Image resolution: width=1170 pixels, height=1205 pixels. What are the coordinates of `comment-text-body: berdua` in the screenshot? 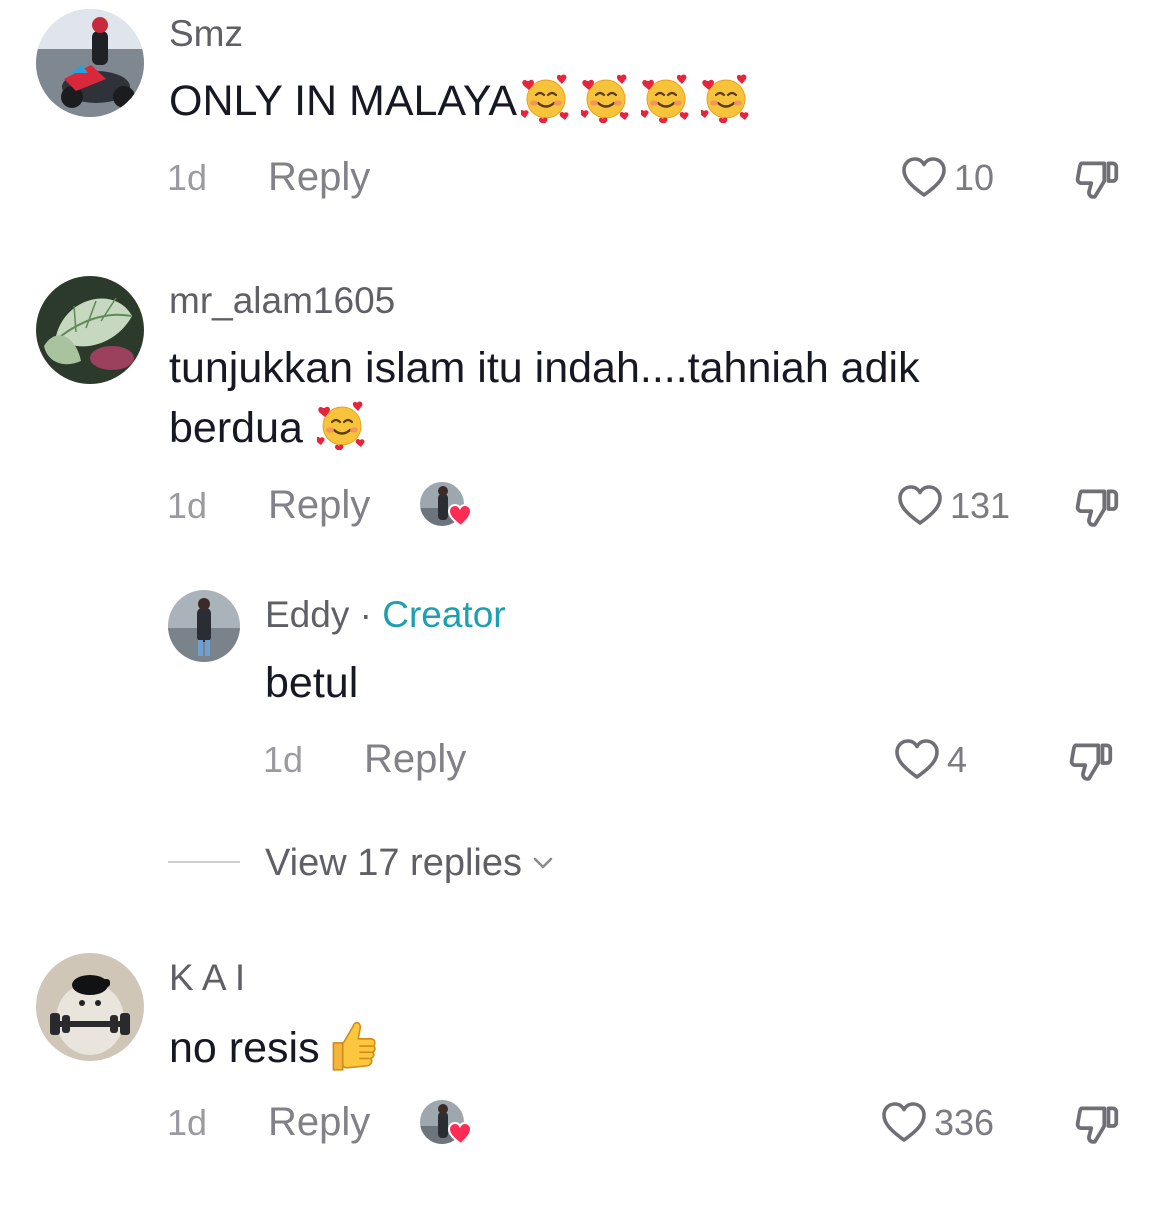 It's located at (236, 428).